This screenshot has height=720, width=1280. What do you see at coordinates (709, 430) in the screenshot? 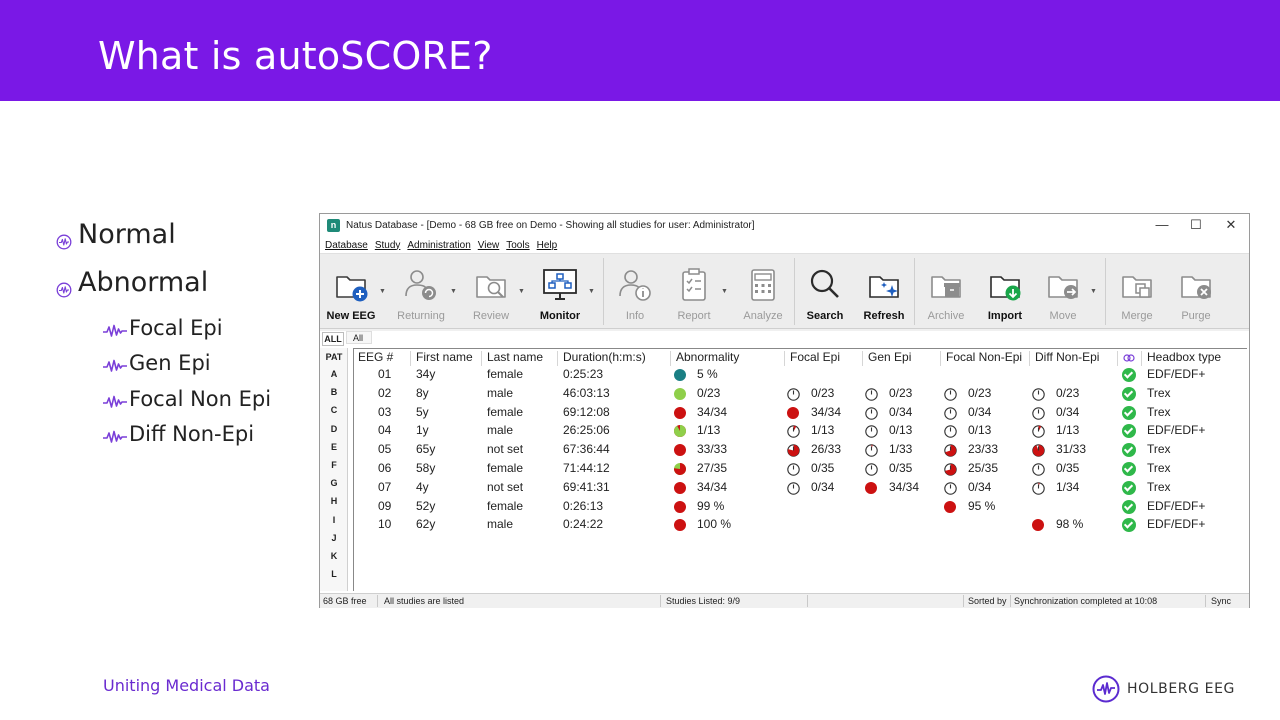
I see `abnormality-value: 1/13` at bounding box center [709, 430].